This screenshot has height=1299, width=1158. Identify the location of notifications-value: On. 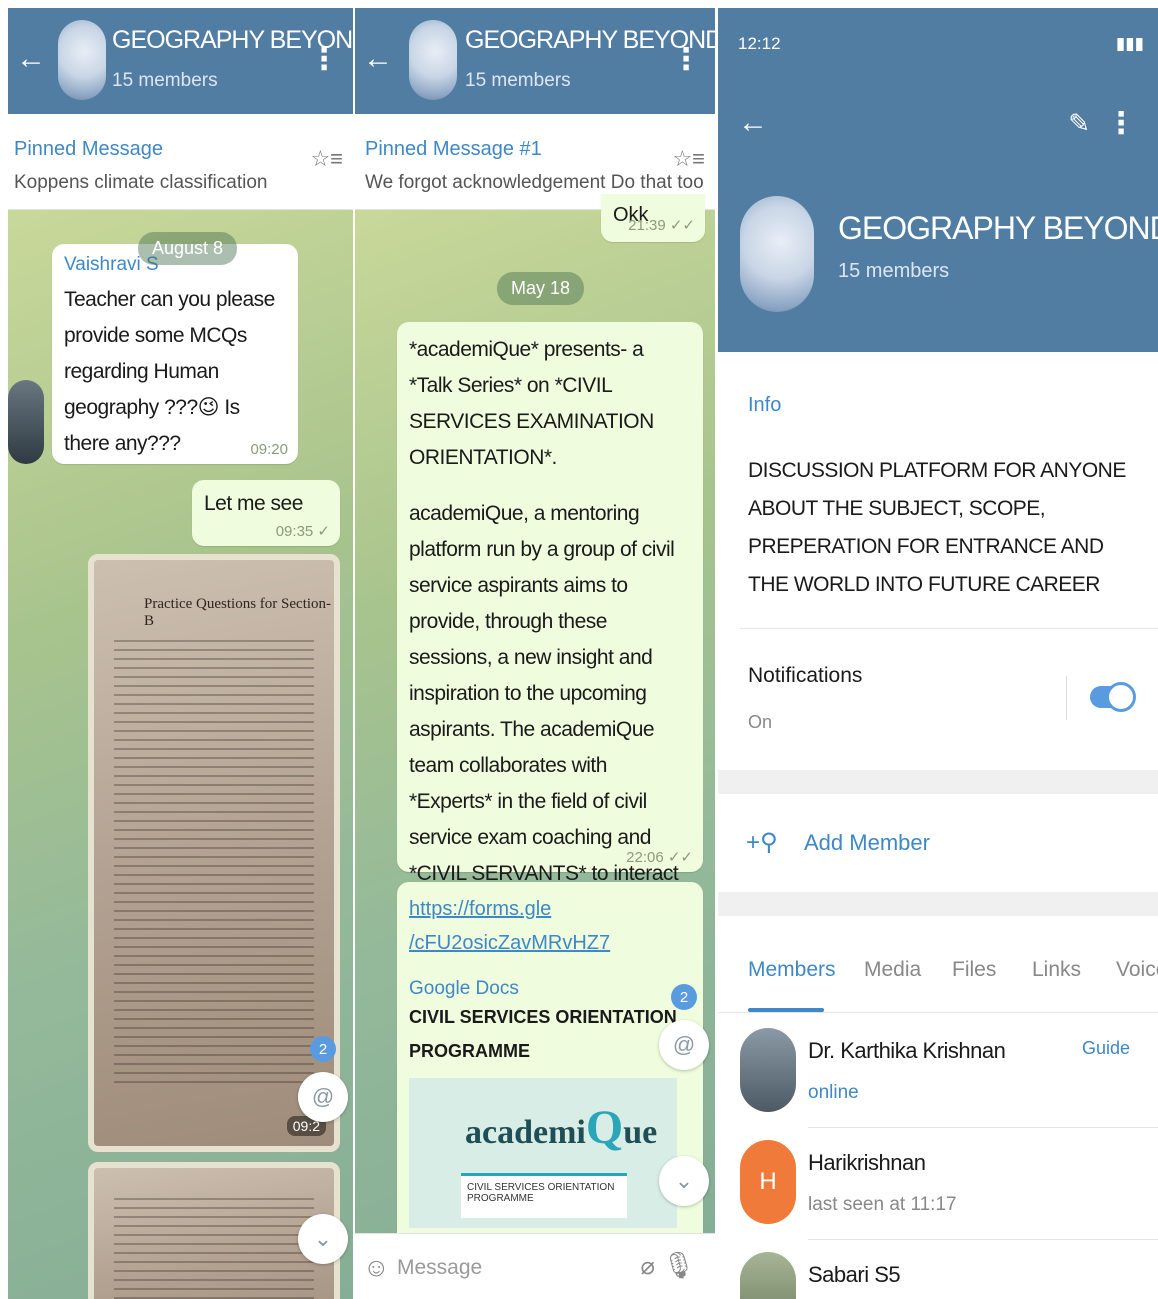
(760, 722).